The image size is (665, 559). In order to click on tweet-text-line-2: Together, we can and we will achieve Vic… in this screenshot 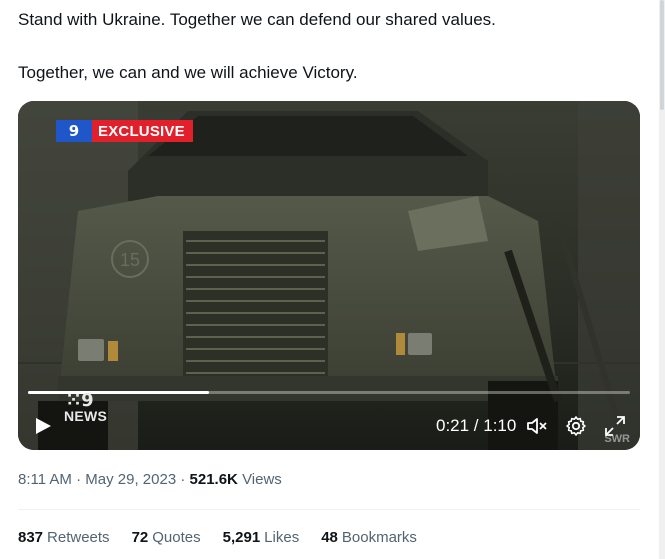, I will do `click(188, 72)`.